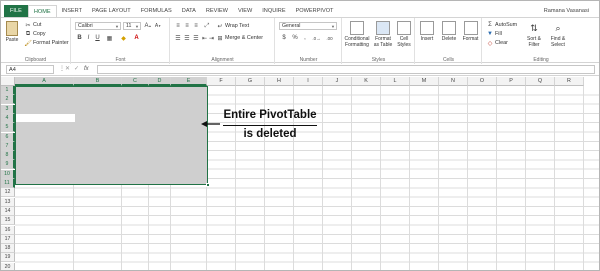 Image resolution: width=600 pixels, height=271 pixels. What do you see at coordinates (76, 69) in the screenshot?
I see `enter-icon: ✓` at bounding box center [76, 69].